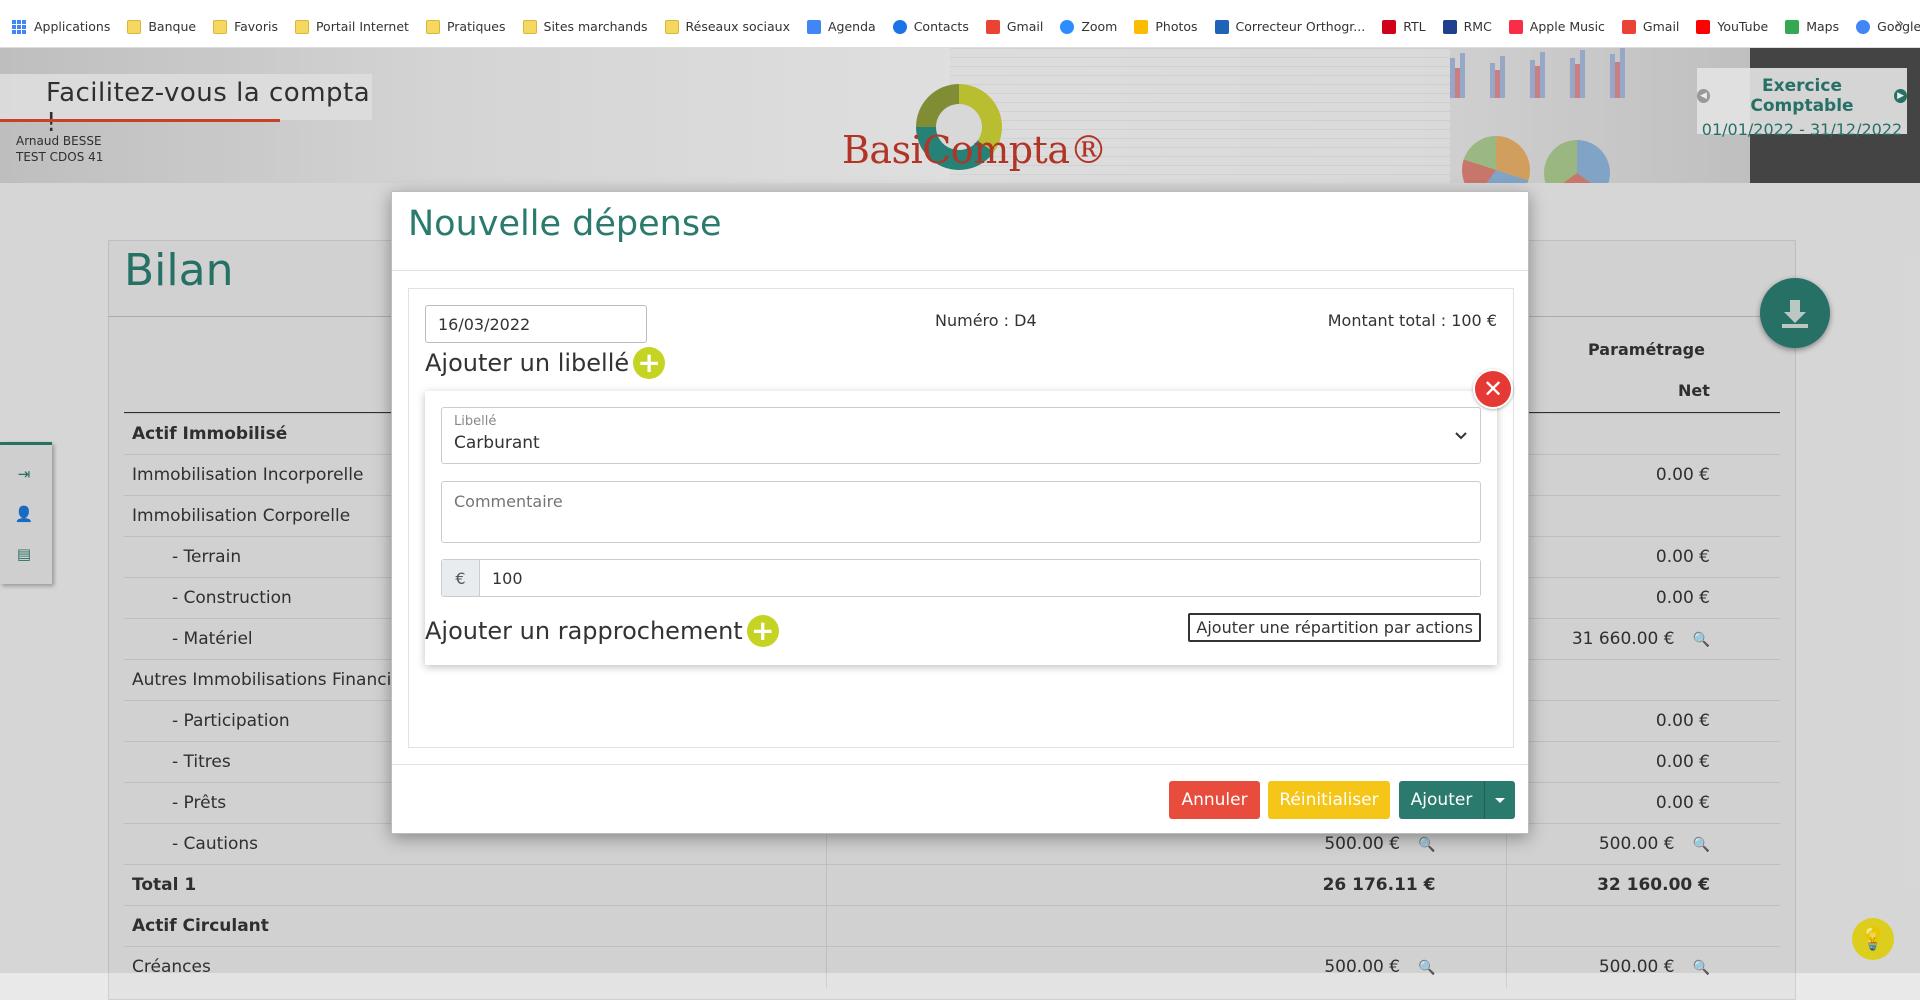 The height and width of the screenshot is (1000, 1920). What do you see at coordinates (1461, 436) in the screenshot?
I see `chevron-down-icon` at bounding box center [1461, 436].